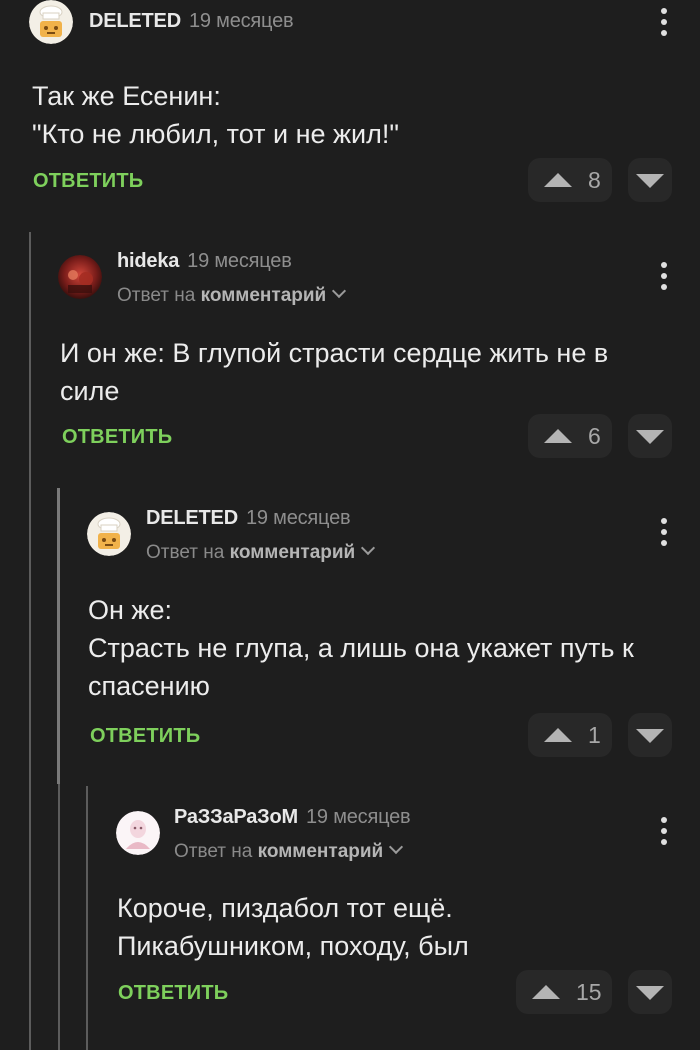  What do you see at coordinates (293, 946) in the screenshot?
I see `comment-line: Пикабушником, походу, был` at bounding box center [293, 946].